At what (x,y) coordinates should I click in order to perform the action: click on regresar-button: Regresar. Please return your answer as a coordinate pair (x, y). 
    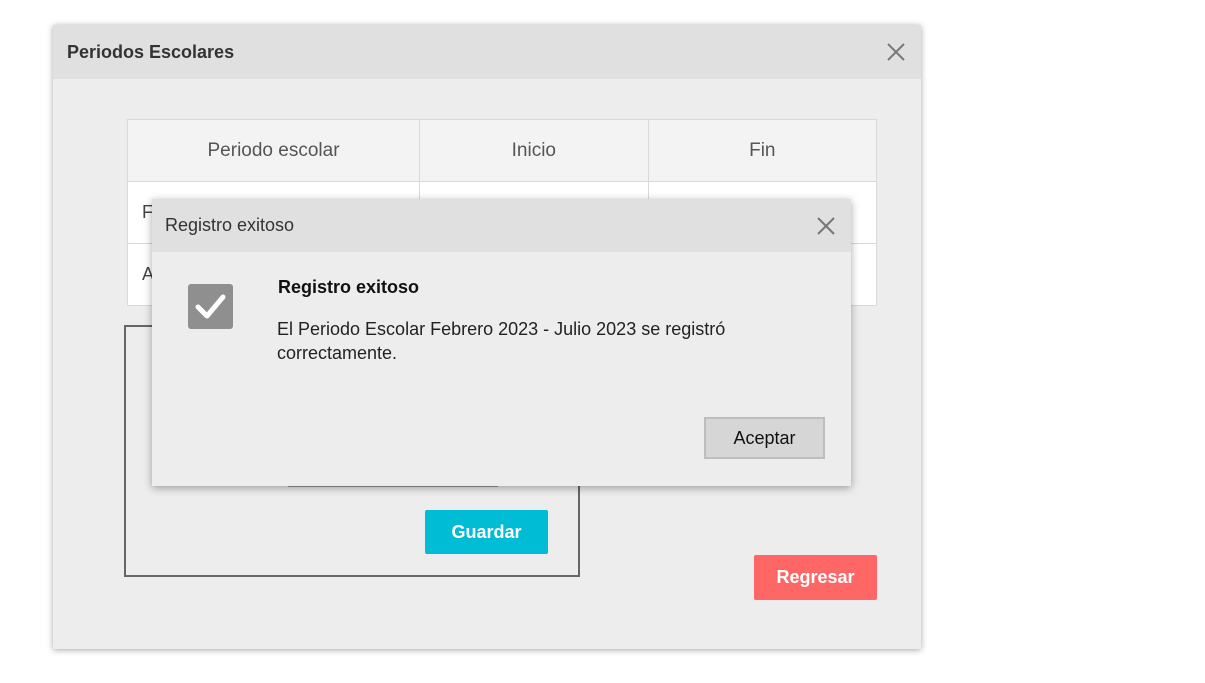
    Looking at the image, I should click on (815, 577).